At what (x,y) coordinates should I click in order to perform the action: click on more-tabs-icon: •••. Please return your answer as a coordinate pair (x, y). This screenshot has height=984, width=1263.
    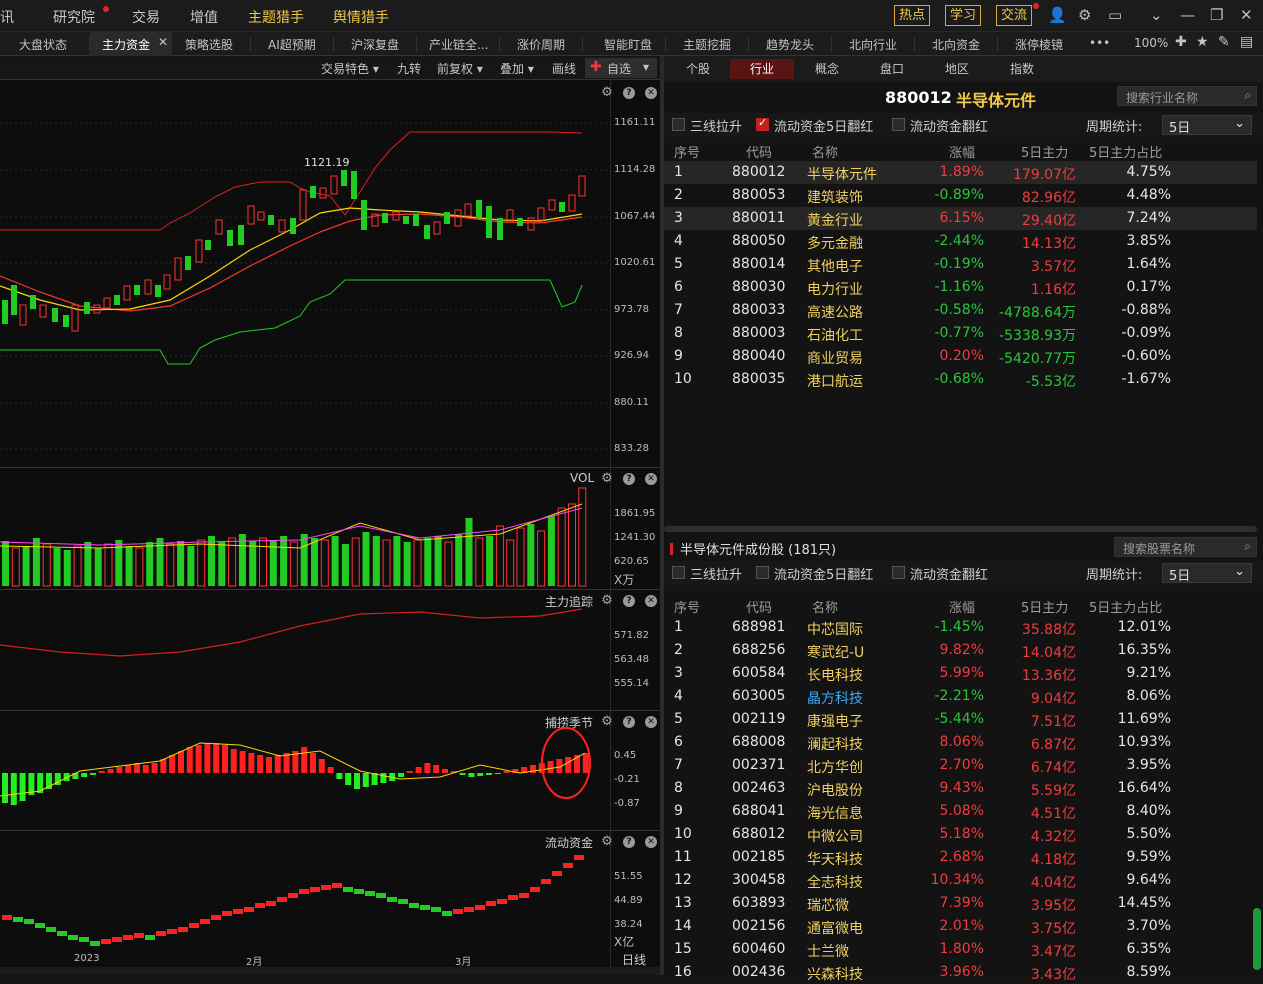
    Looking at the image, I should click on (1099, 43).